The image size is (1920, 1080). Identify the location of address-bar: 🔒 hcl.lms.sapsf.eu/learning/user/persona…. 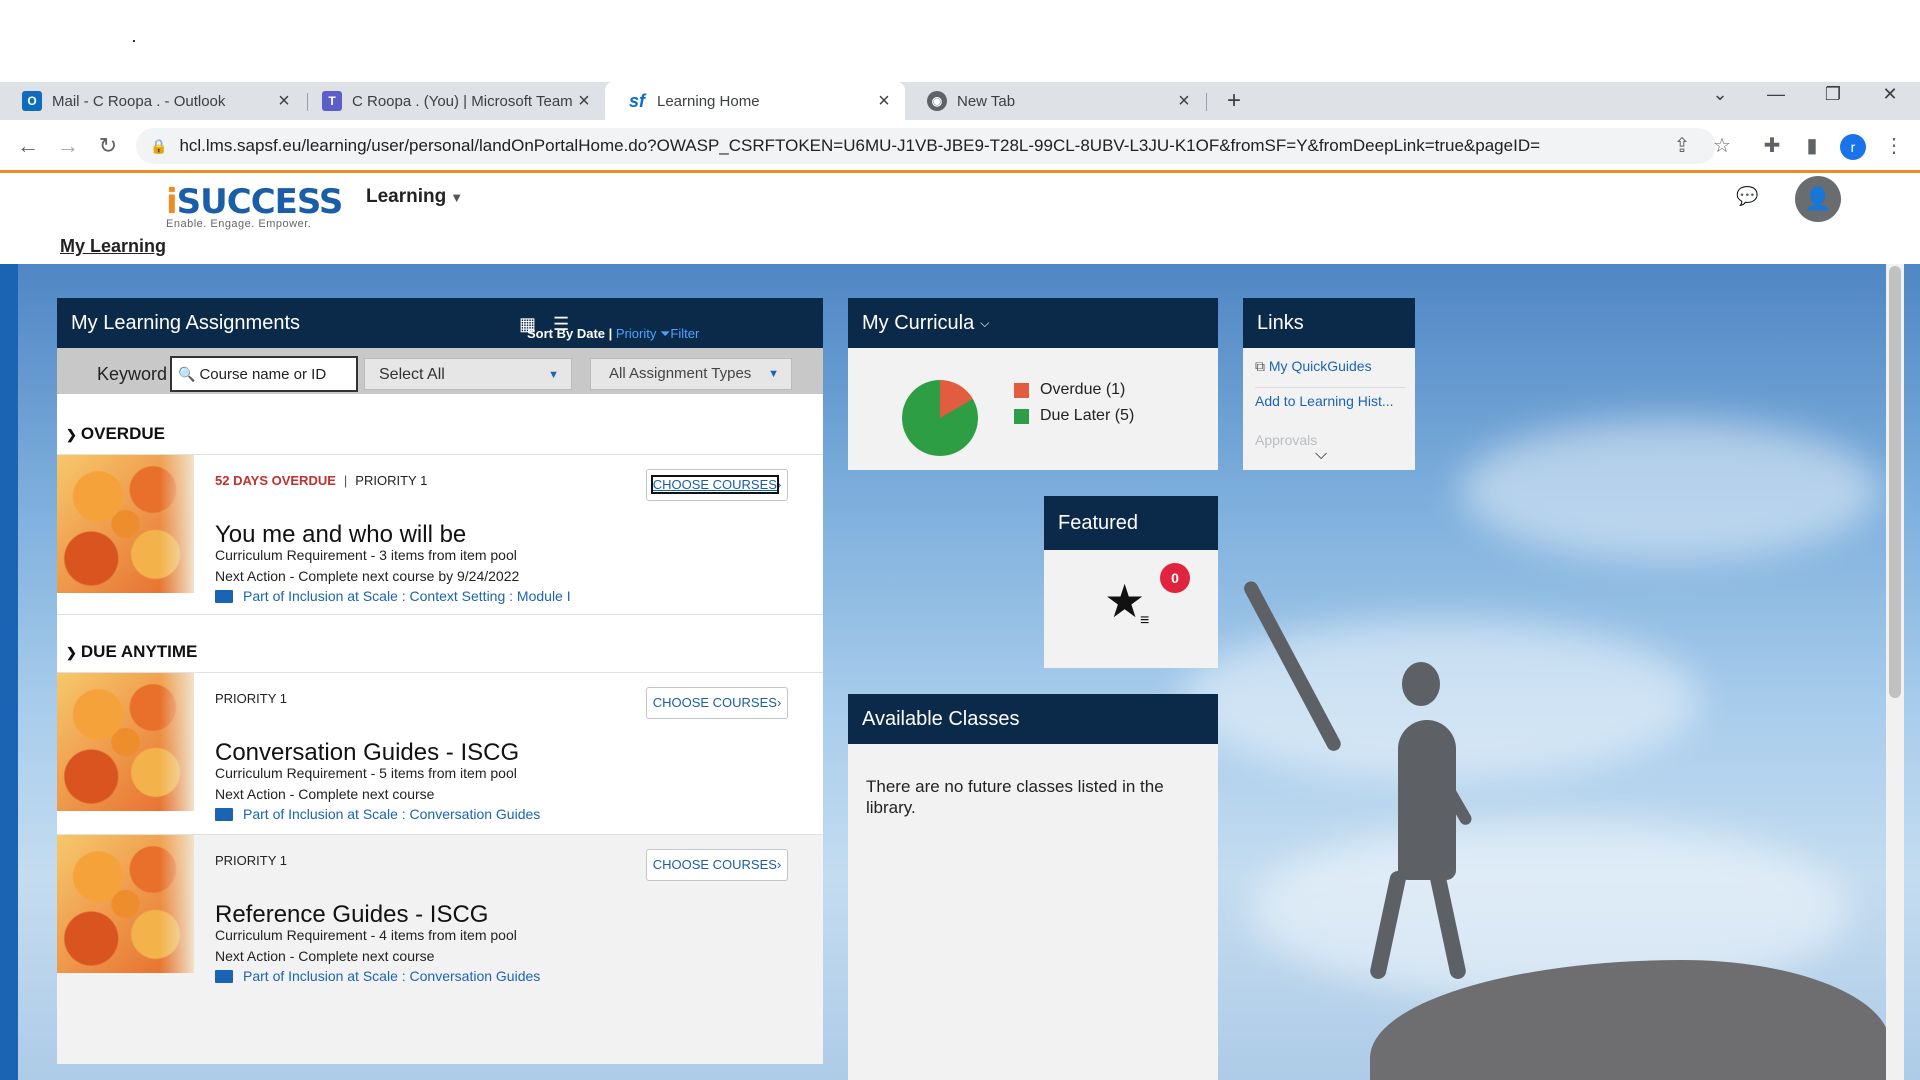
(926, 146).